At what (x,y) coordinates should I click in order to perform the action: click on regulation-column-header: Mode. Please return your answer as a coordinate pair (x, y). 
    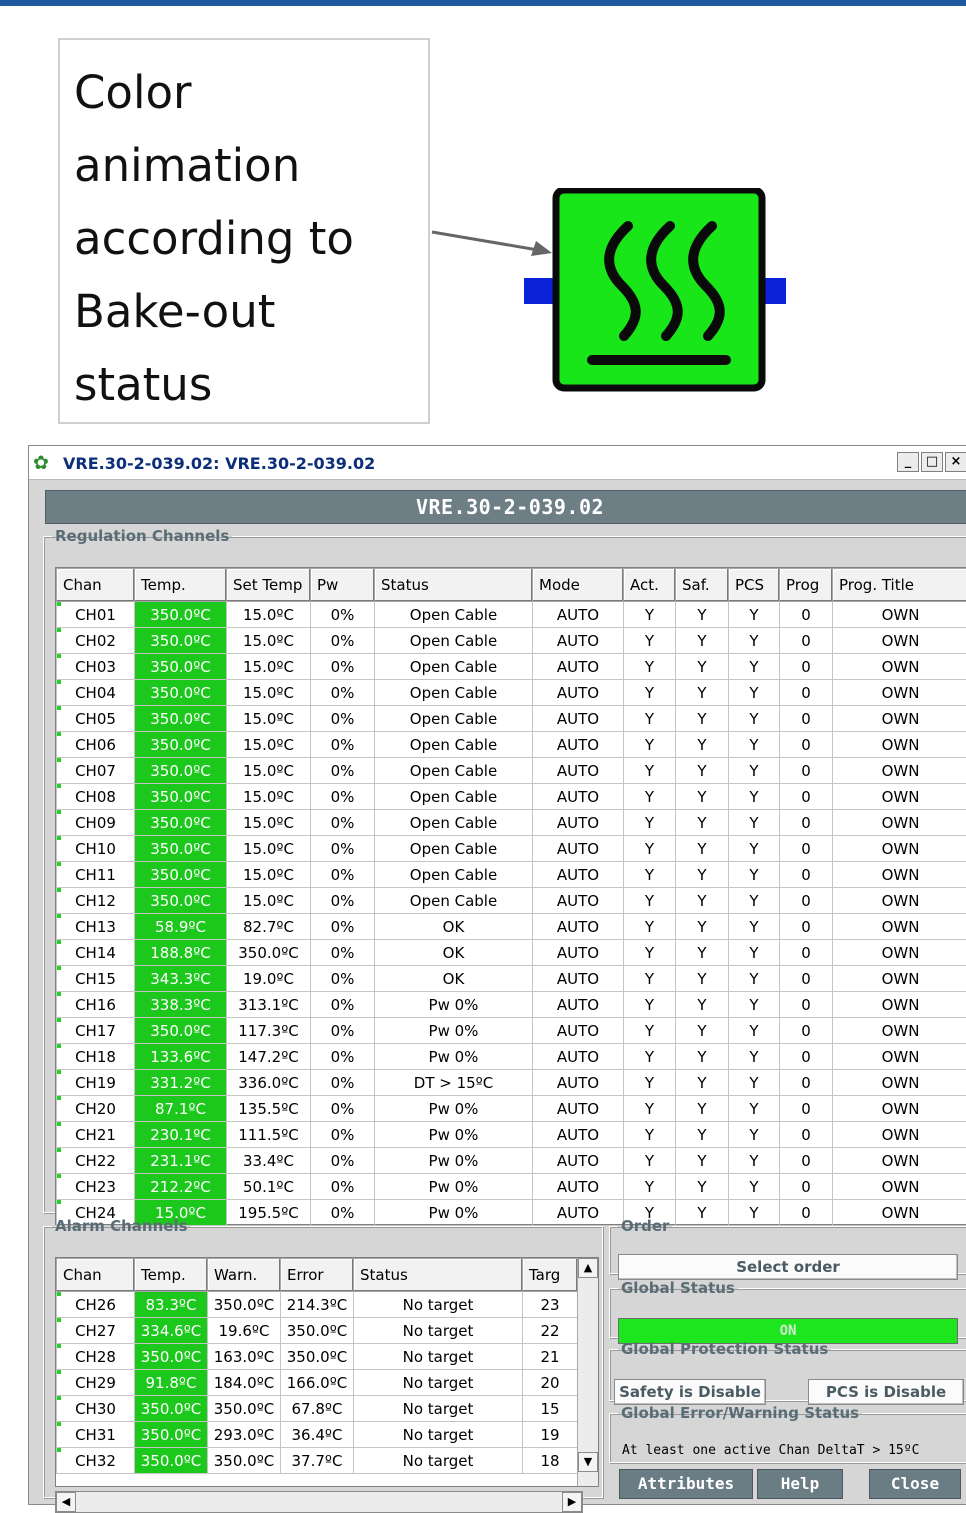
    Looking at the image, I should click on (578, 585).